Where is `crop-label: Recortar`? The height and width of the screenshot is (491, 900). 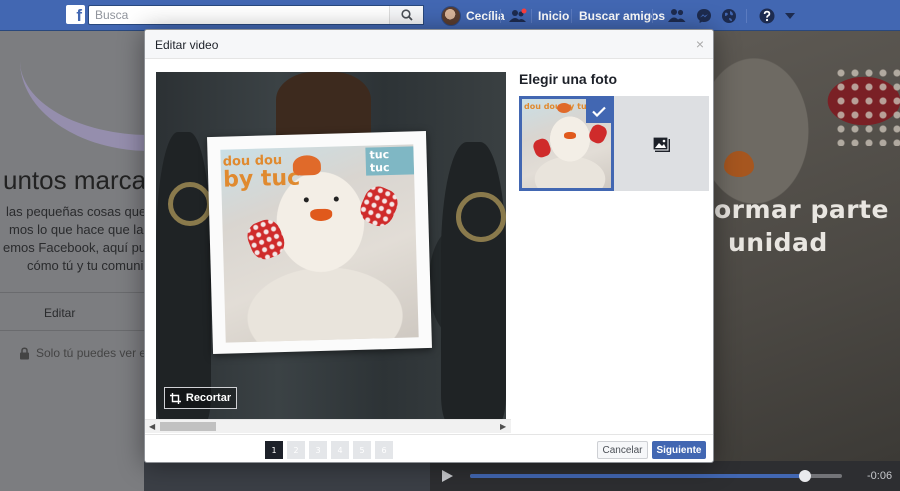
crop-label: Recortar is located at coordinates (208, 398).